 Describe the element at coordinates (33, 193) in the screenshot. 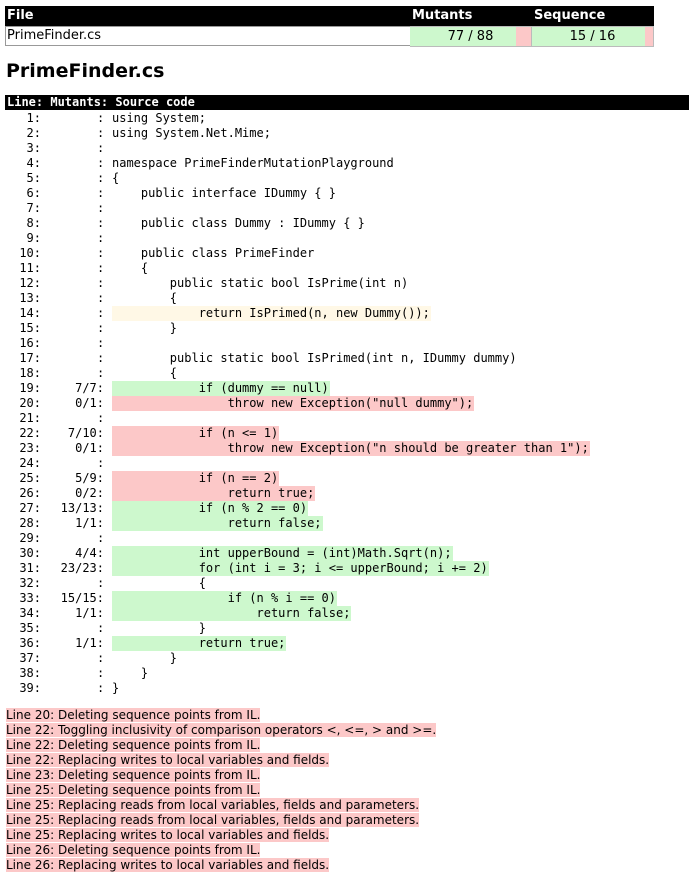

I see `line-number: 6:` at that location.